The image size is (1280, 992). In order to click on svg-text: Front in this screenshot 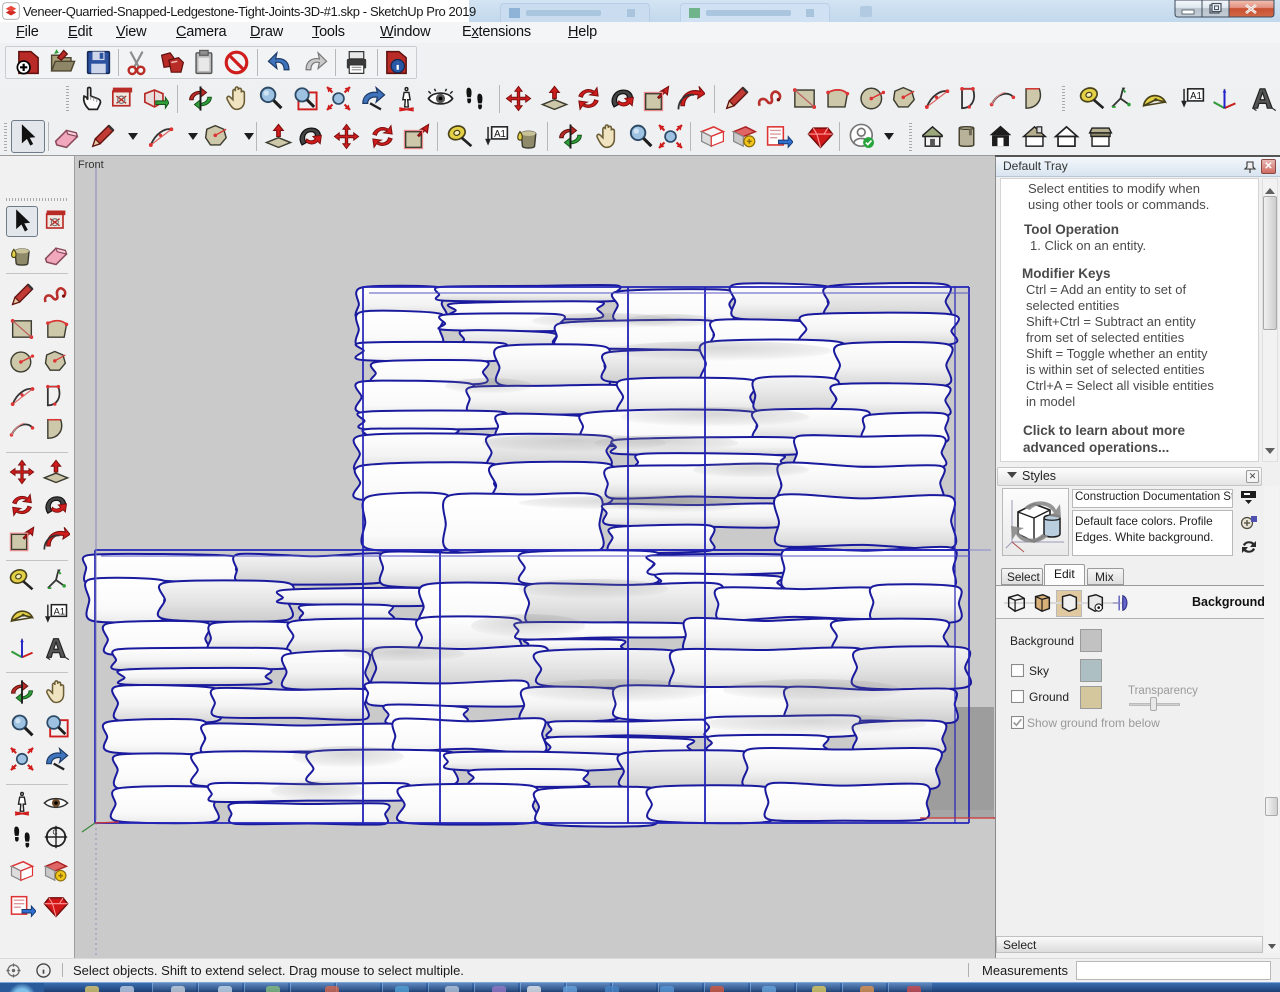, I will do `click(91, 165)`.